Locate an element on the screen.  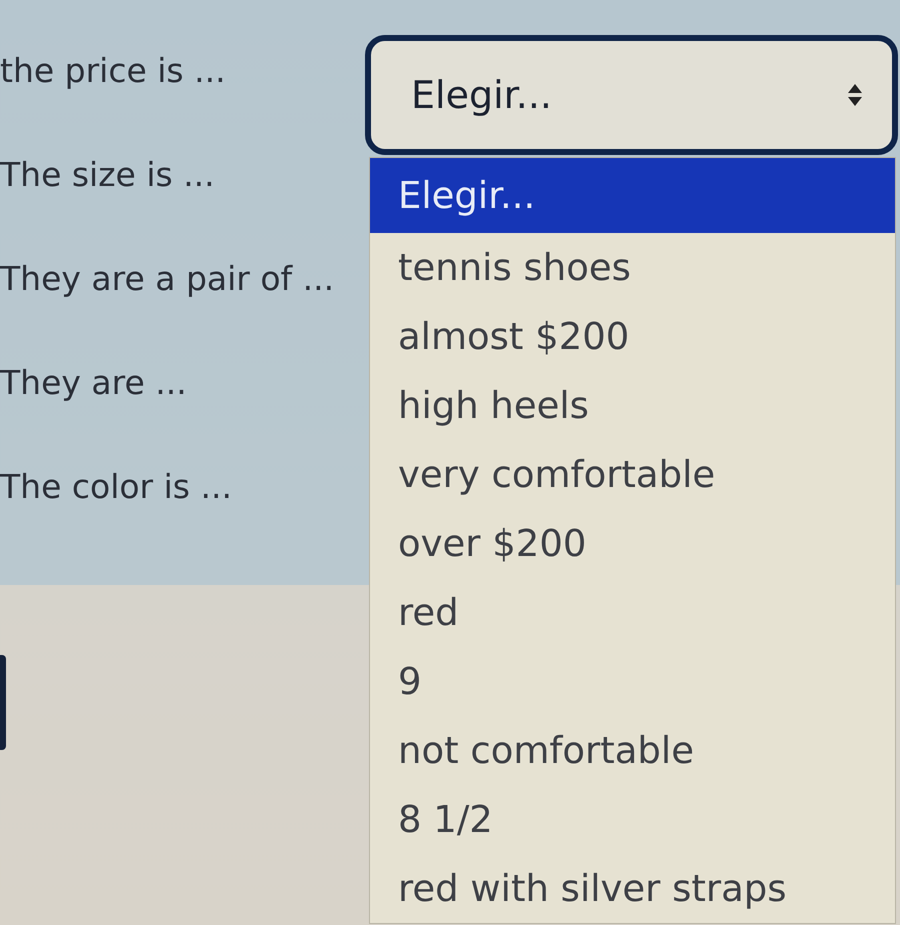
dropdown-option: 9 is located at coordinates (632, 681).